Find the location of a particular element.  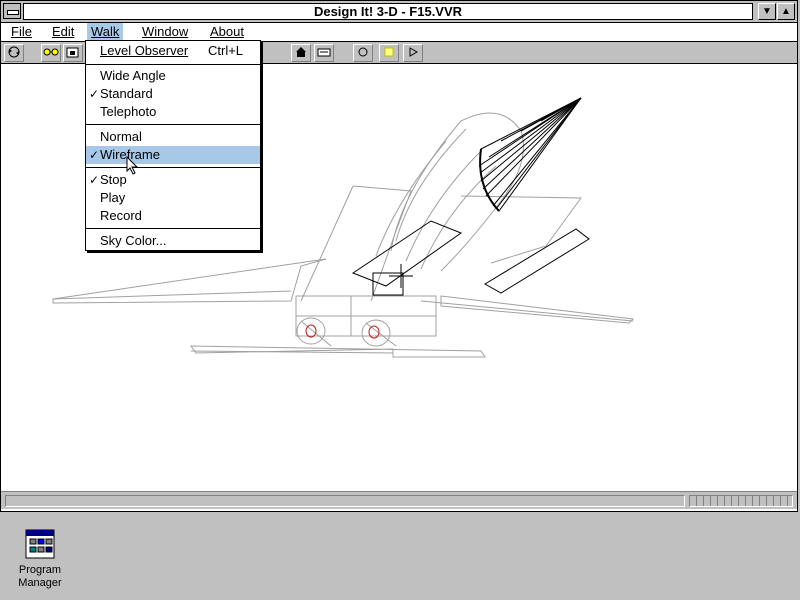

menu-item-normal: Normal is located at coordinates (173, 137).